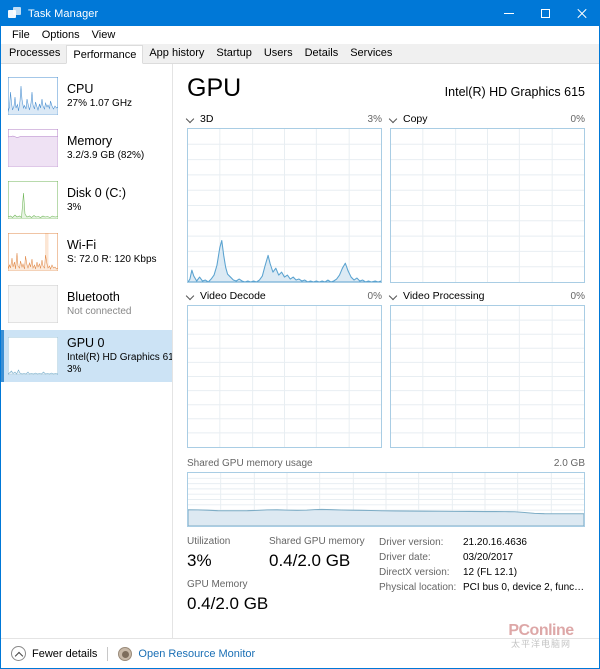 The height and width of the screenshot is (669, 600). I want to click on utilization-value: 3%, so click(199, 560).